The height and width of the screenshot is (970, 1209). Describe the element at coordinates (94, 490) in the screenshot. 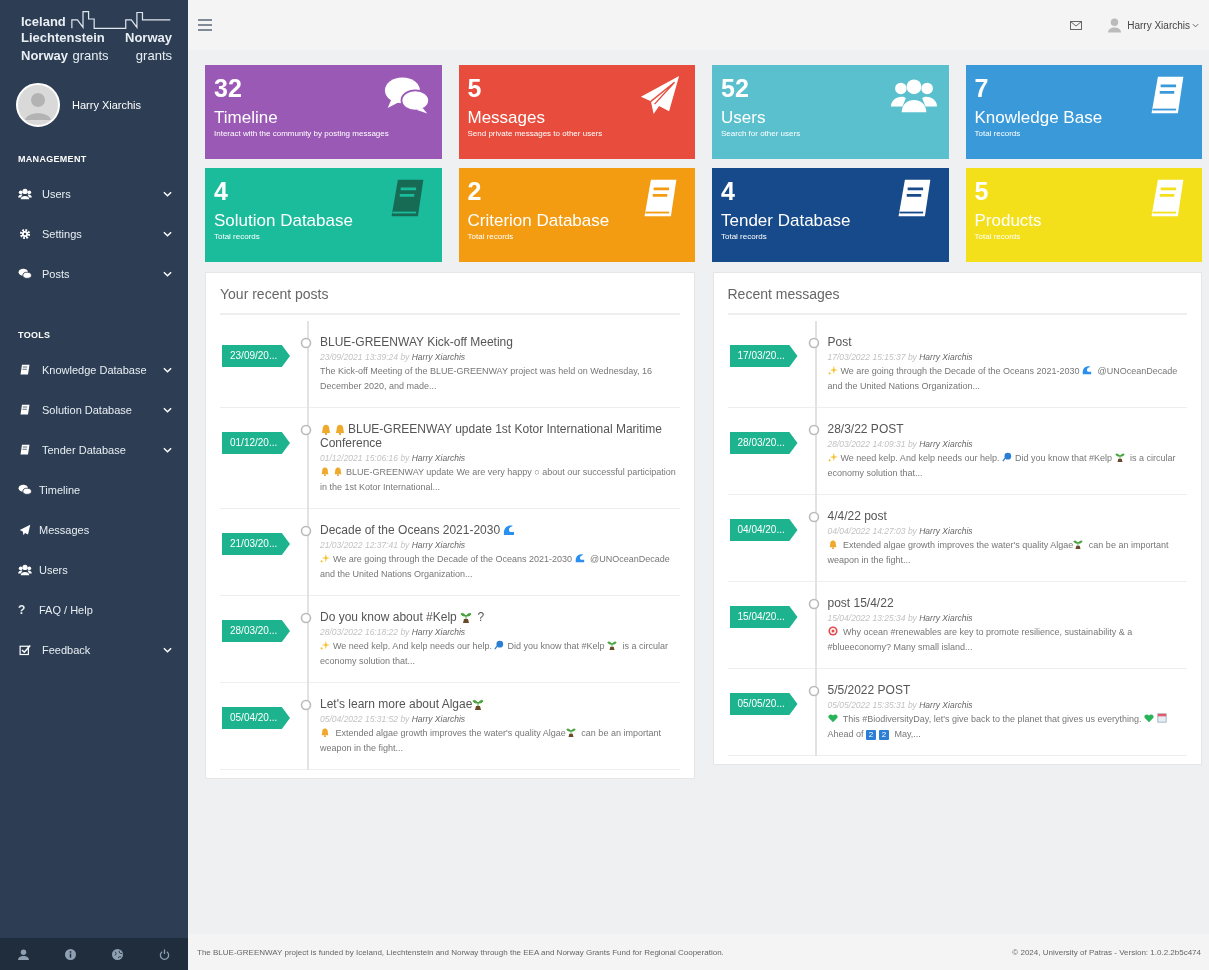

I see `sidebar-item: Timeline` at that location.